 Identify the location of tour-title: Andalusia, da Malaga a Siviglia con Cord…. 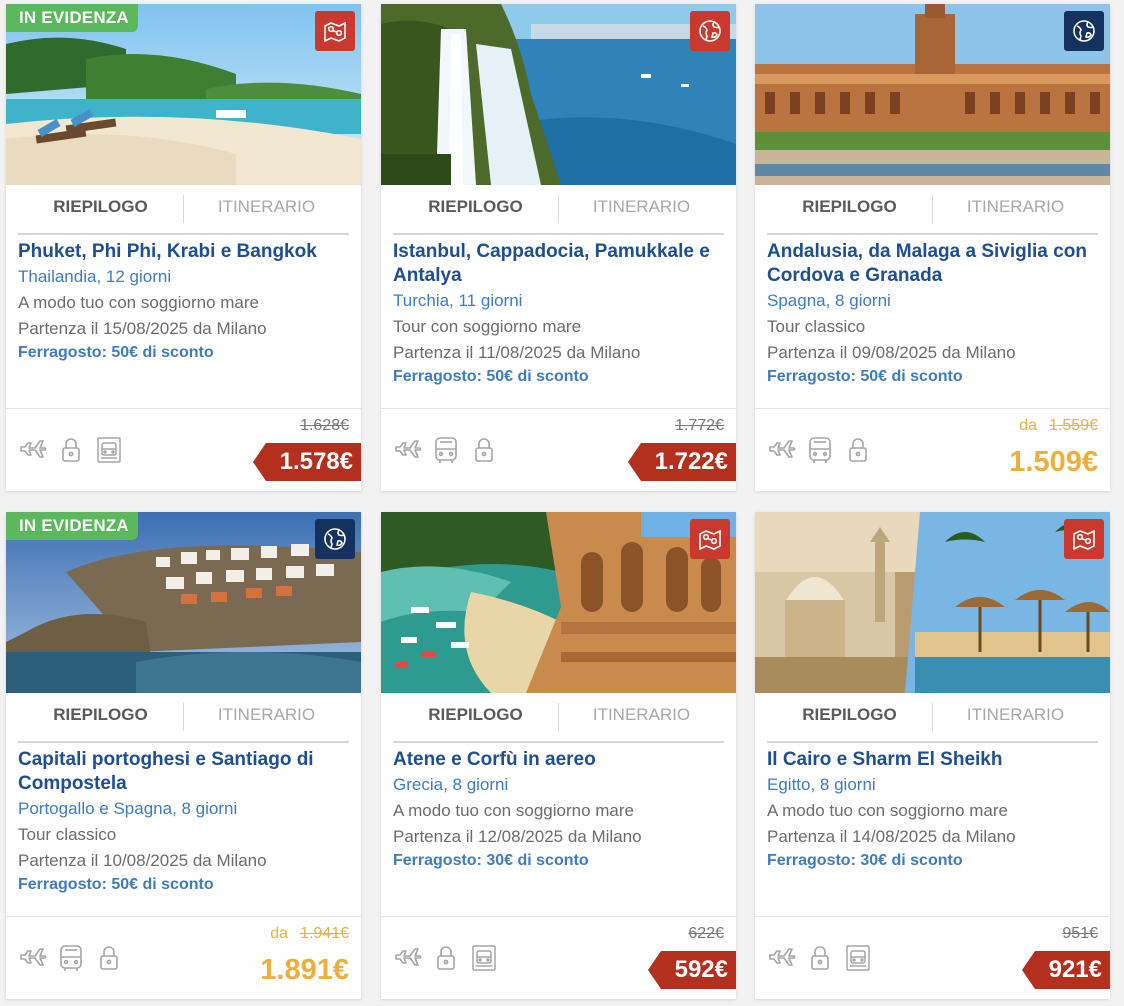
(933, 264).